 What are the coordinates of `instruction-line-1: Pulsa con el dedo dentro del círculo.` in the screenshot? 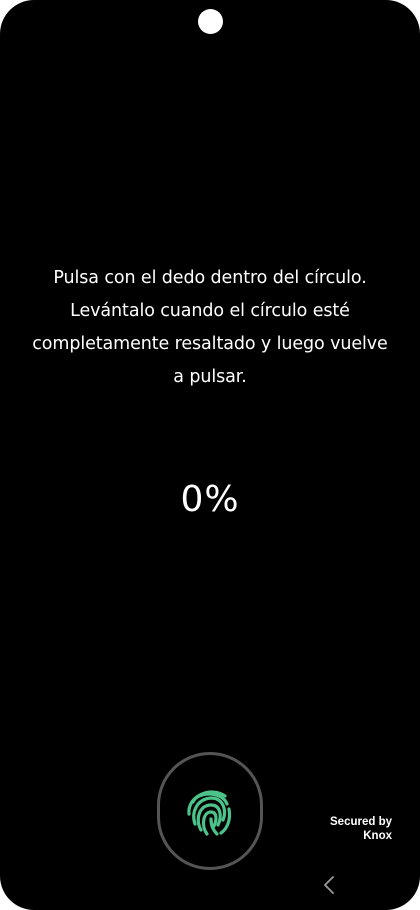 It's located at (210, 278).